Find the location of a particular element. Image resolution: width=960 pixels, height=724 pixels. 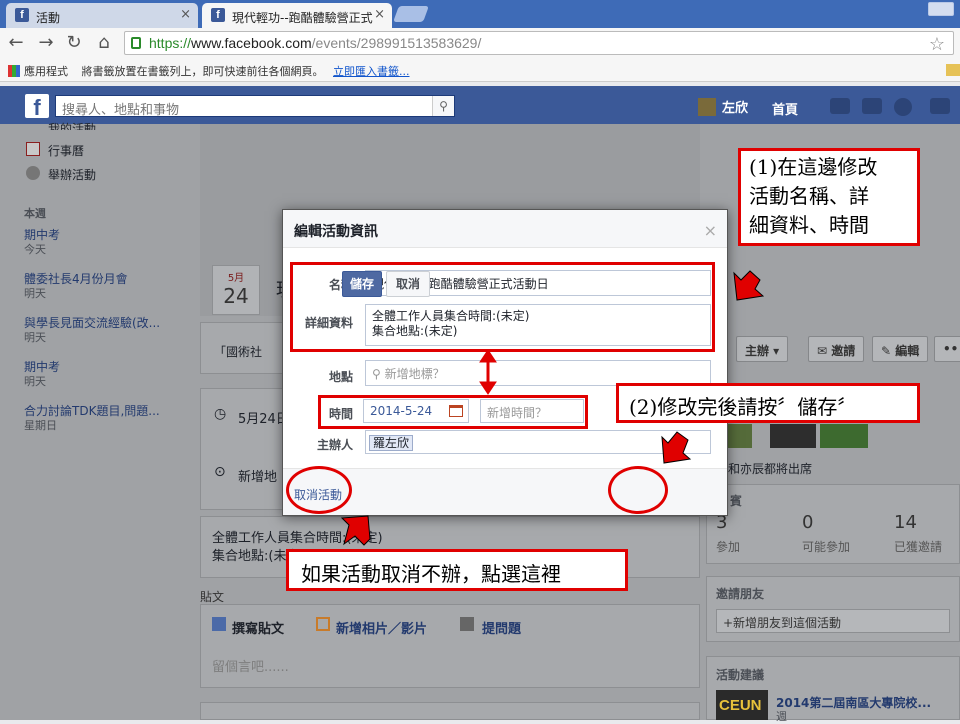

arrow-to-save-icon is located at coordinates (676, 447).